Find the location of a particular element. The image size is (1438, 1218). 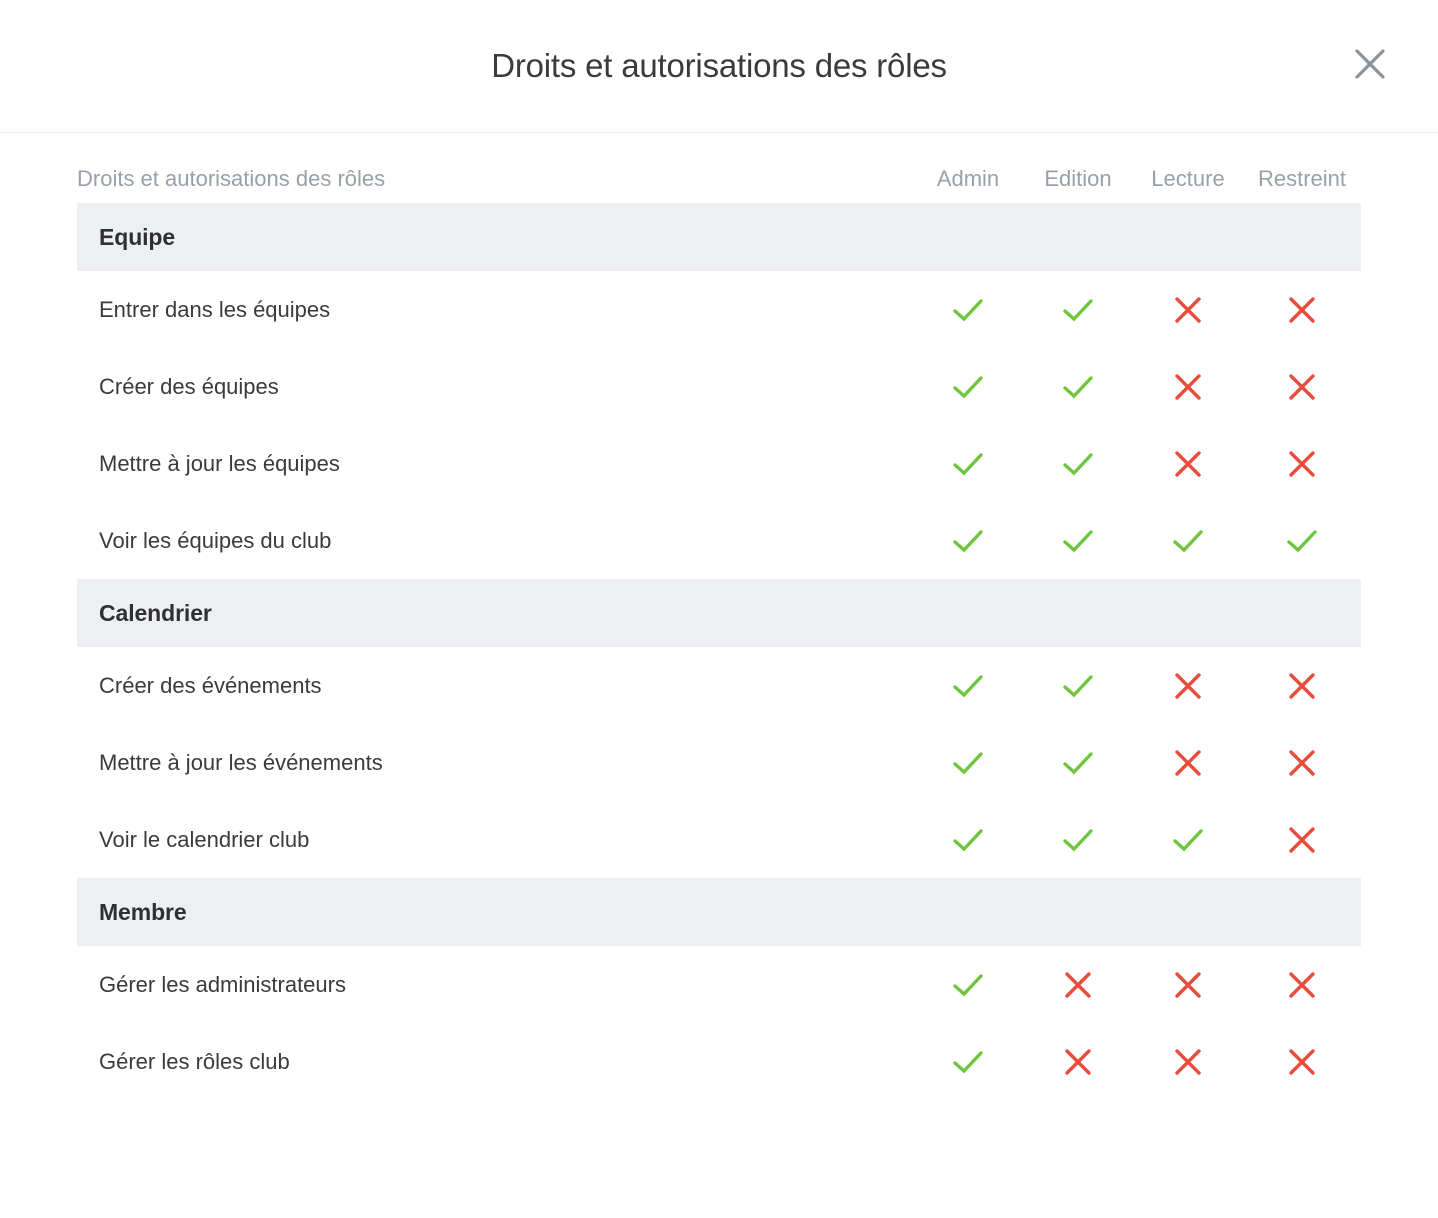

modal-header: Droits et autorisations des rôles is located at coordinates (719, 66).